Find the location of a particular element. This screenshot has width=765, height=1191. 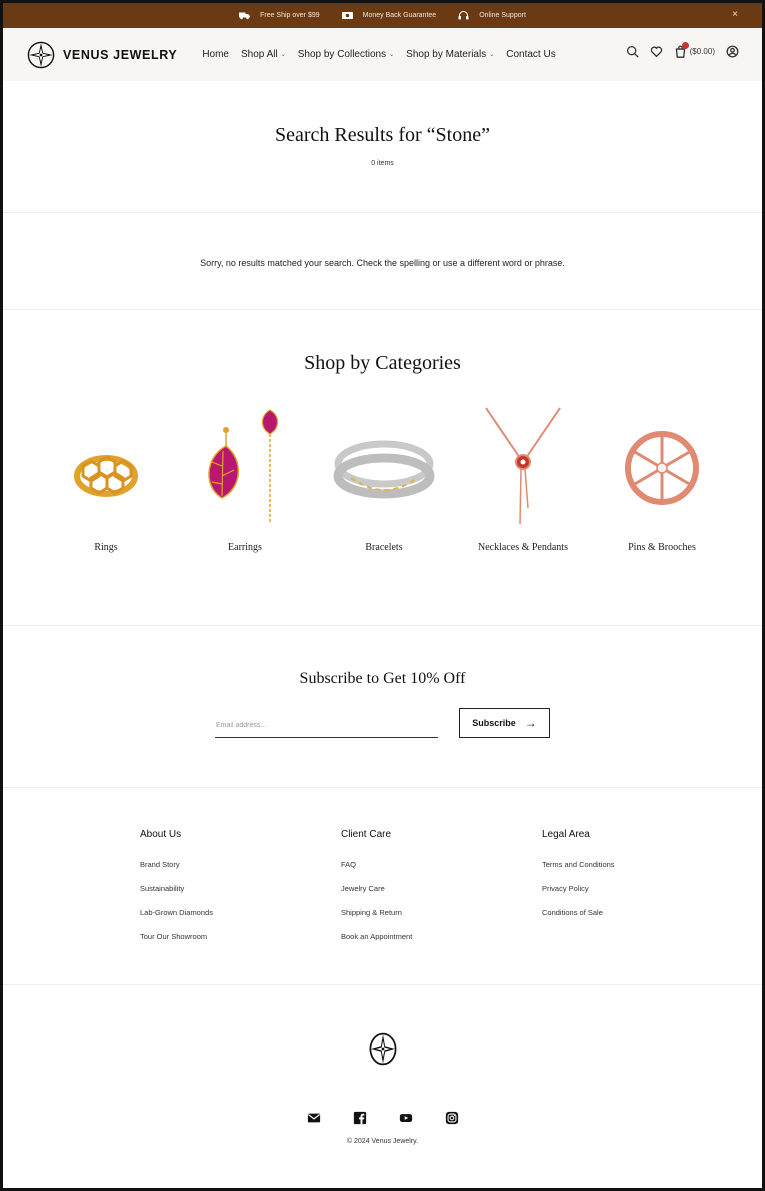

instagram-icon is located at coordinates (451, 1118).